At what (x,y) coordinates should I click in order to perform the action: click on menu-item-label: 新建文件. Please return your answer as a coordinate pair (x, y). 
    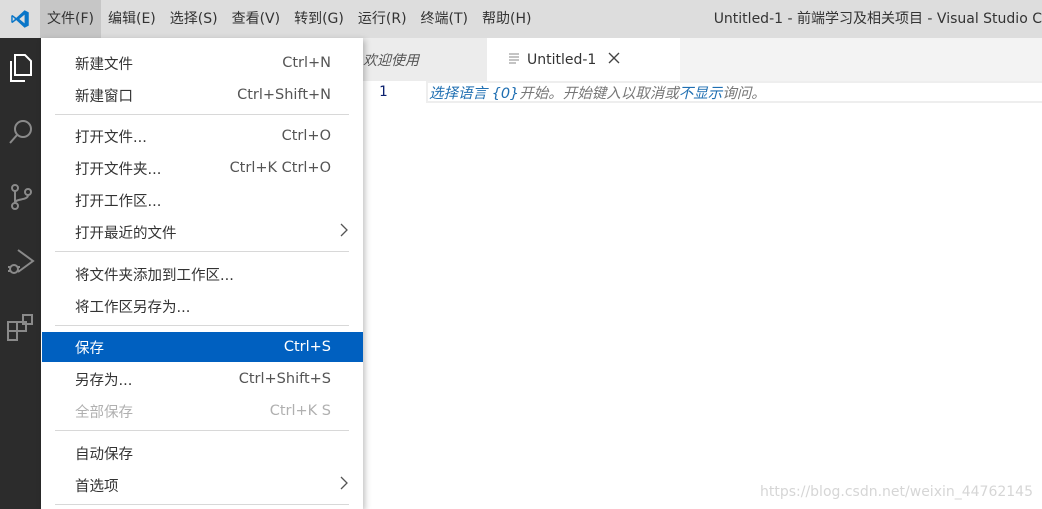
    Looking at the image, I should click on (104, 64).